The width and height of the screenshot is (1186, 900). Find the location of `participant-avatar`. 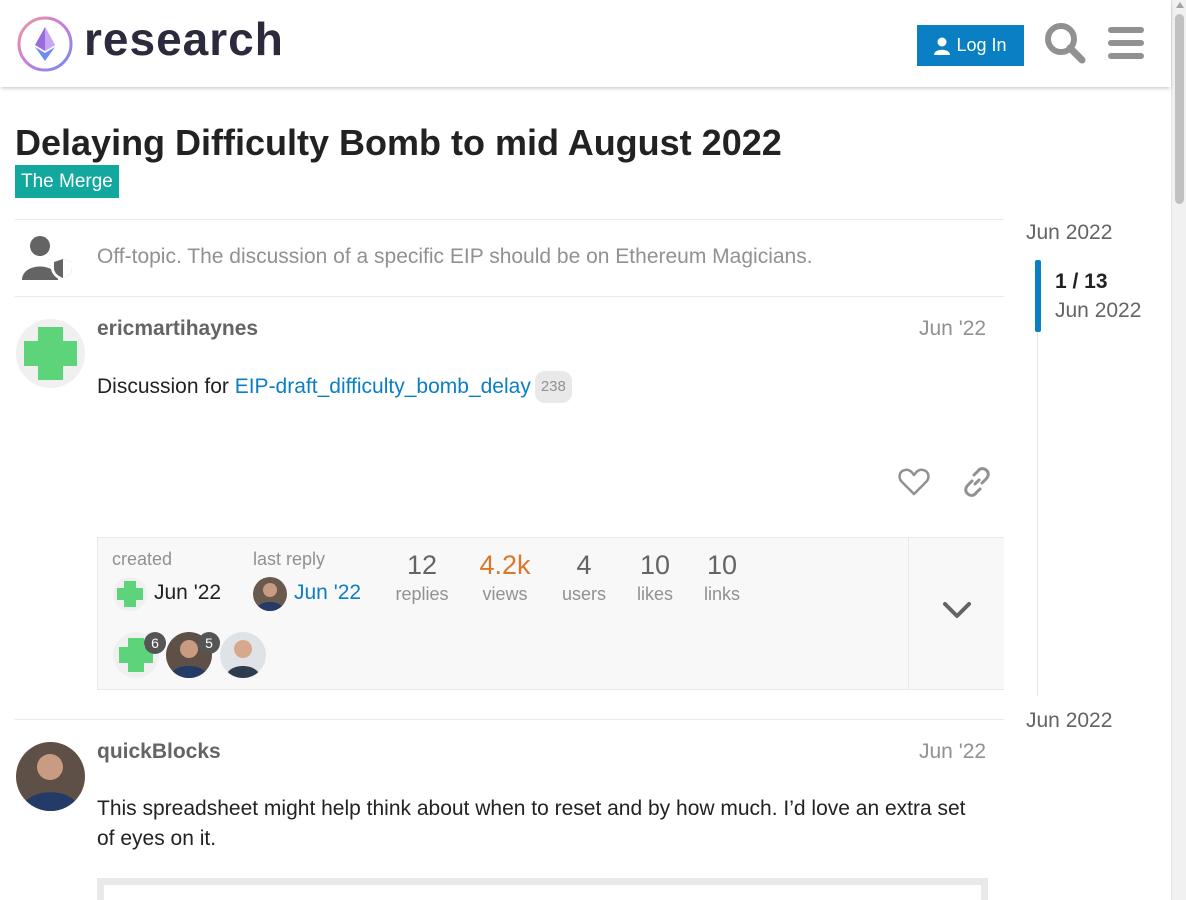

participant-avatar is located at coordinates (243, 655).